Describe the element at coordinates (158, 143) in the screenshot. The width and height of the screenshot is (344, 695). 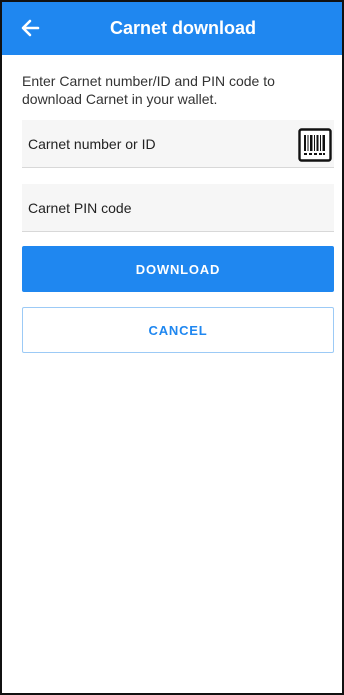
I see `carnet-number-input` at that location.